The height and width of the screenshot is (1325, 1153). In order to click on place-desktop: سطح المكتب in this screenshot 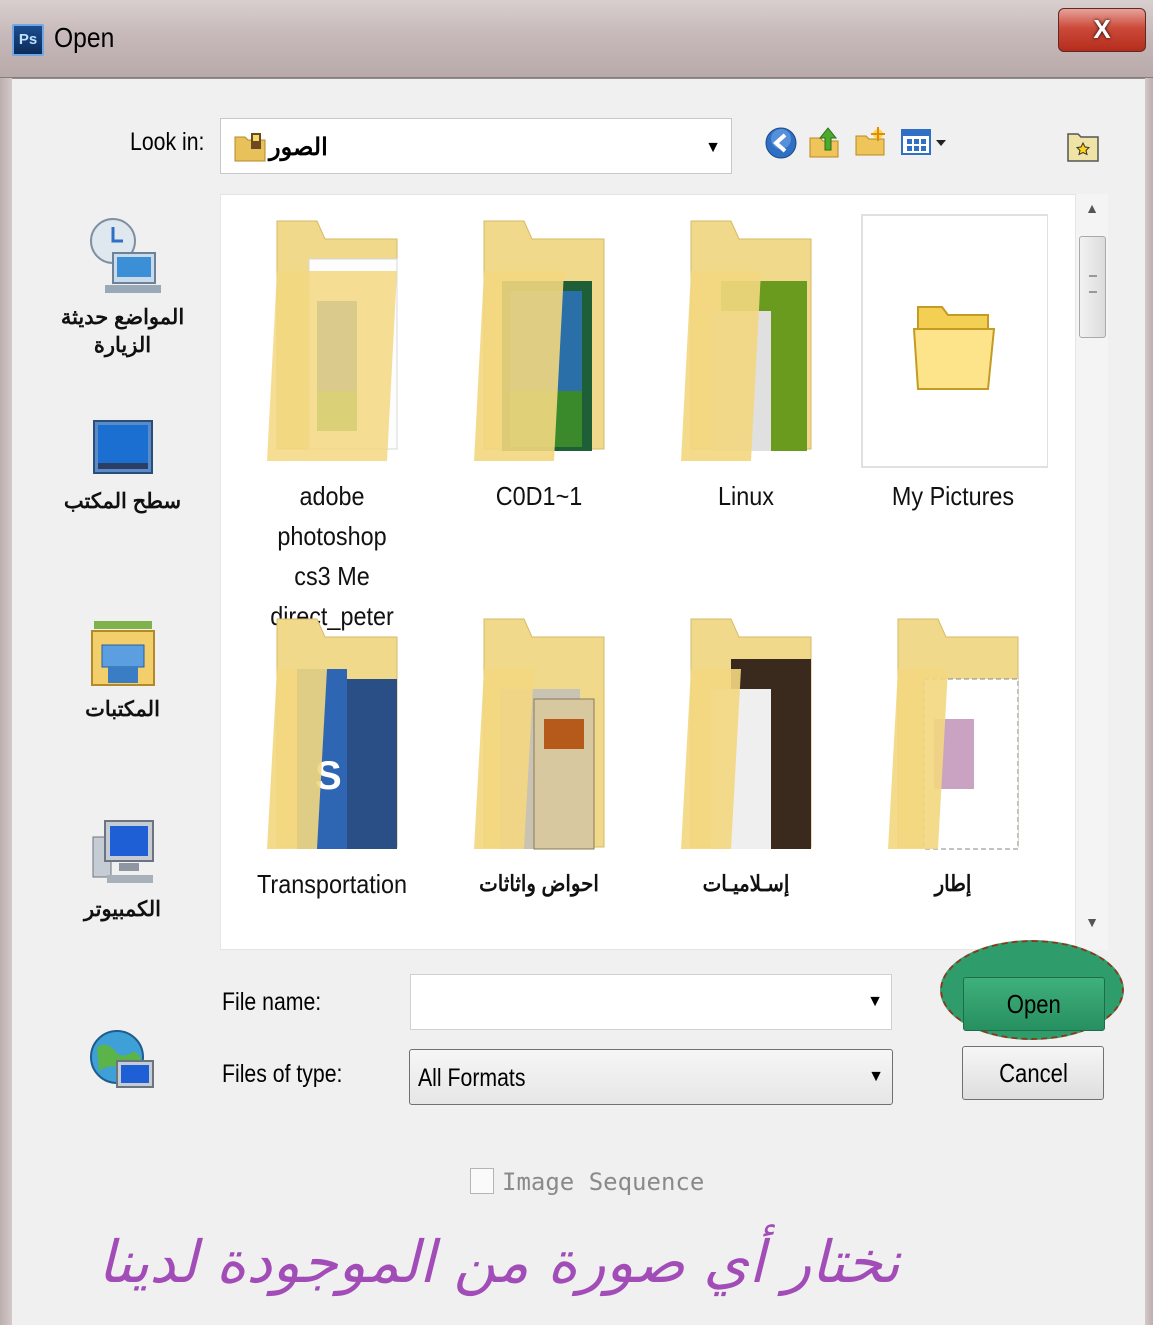, I will do `click(122, 466)`.